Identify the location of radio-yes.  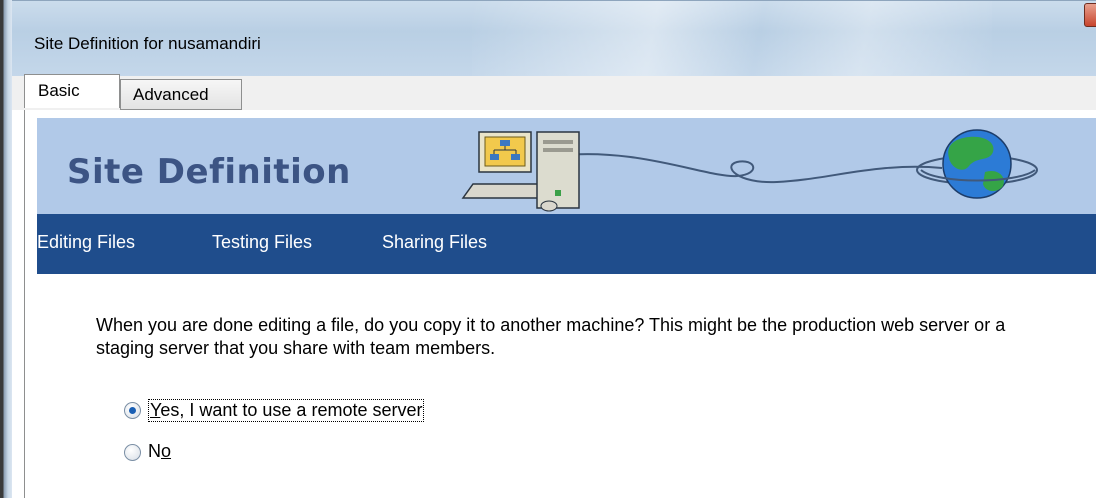
(132, 410).